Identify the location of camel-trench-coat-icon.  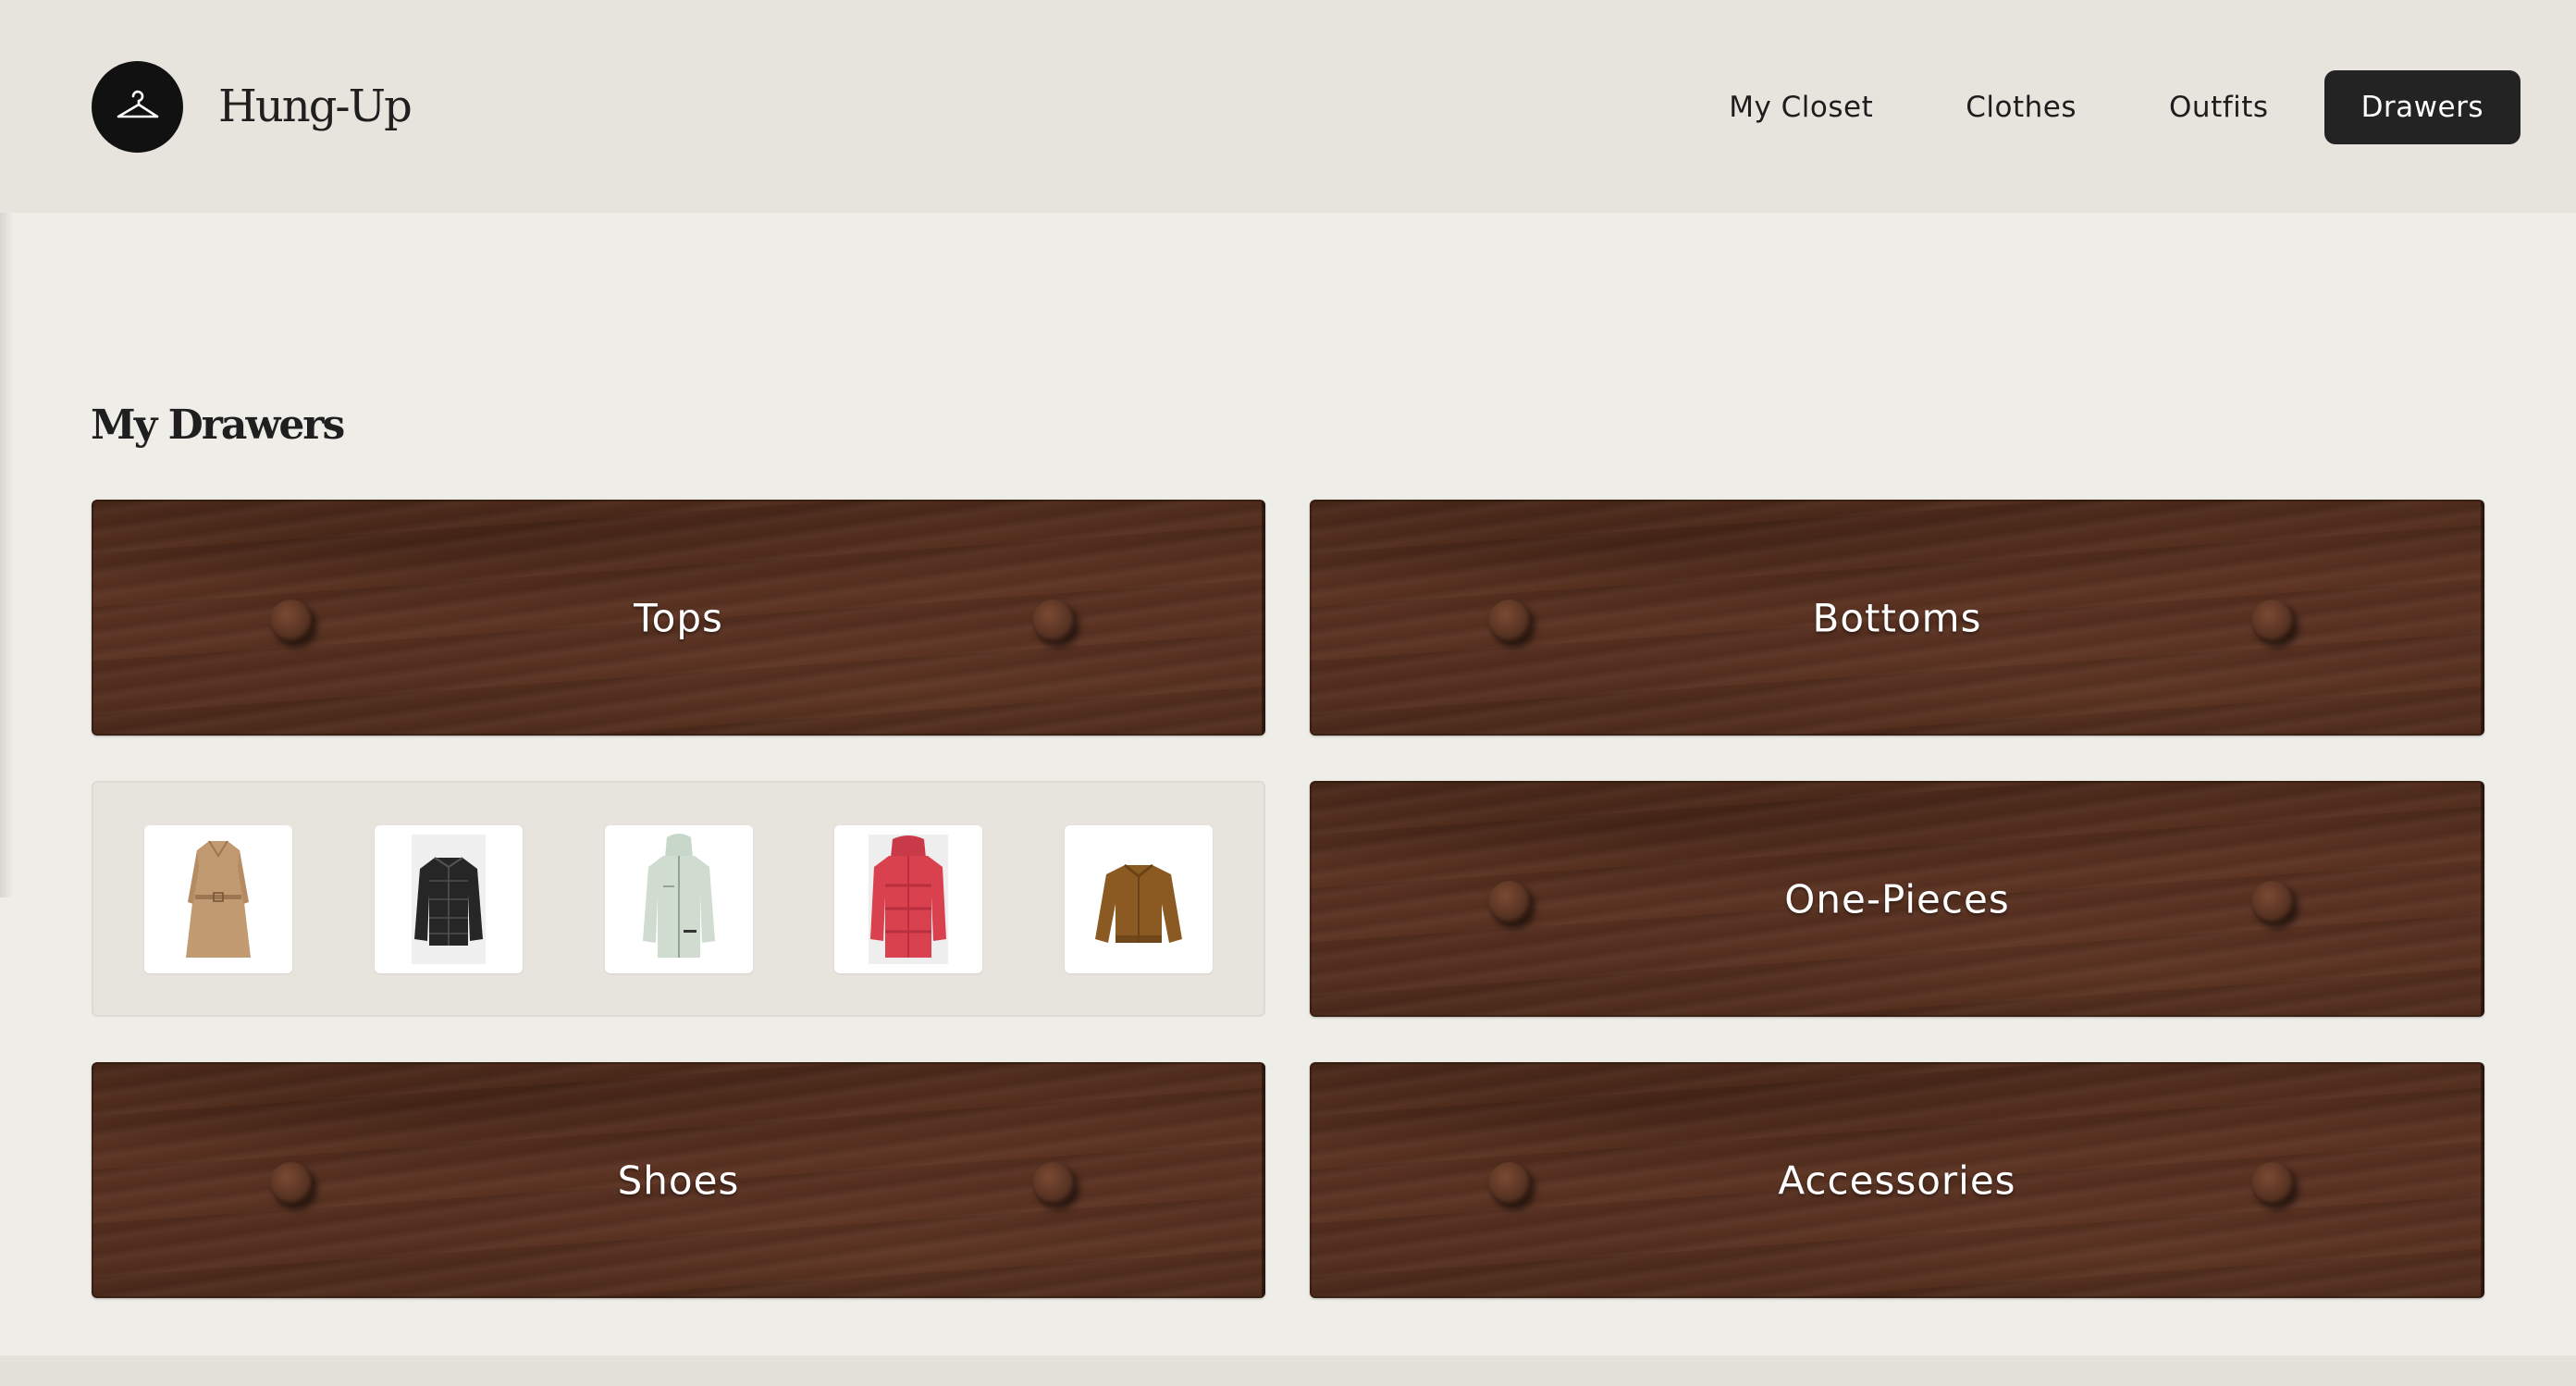
(218, 898).